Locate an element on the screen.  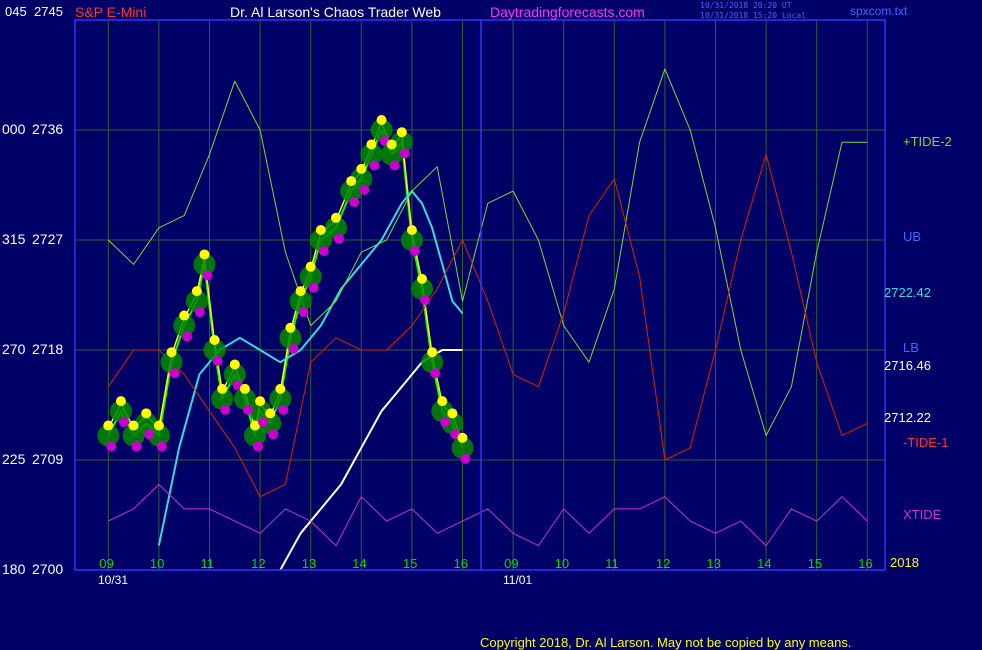
x-tick-label-day2: 16 is located at coordinates (865, 563).